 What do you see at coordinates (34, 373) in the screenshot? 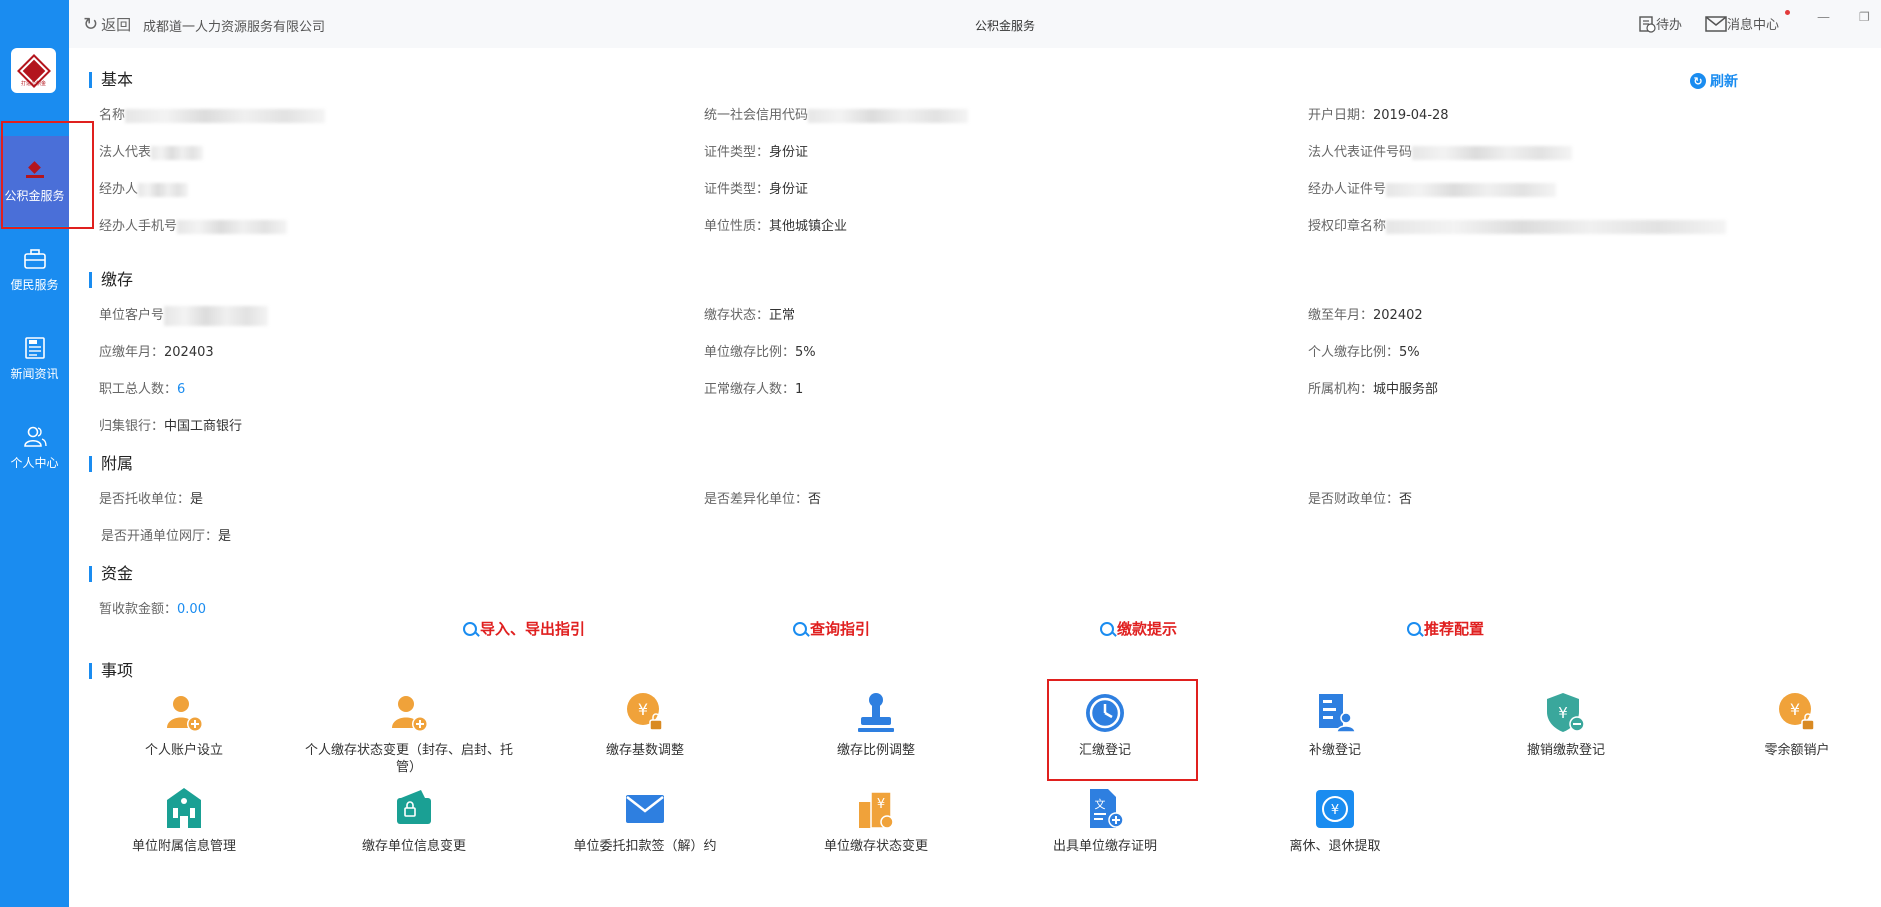
I see `sidebar-item-label: 新闻资讯` at bounding box center [34, 373].